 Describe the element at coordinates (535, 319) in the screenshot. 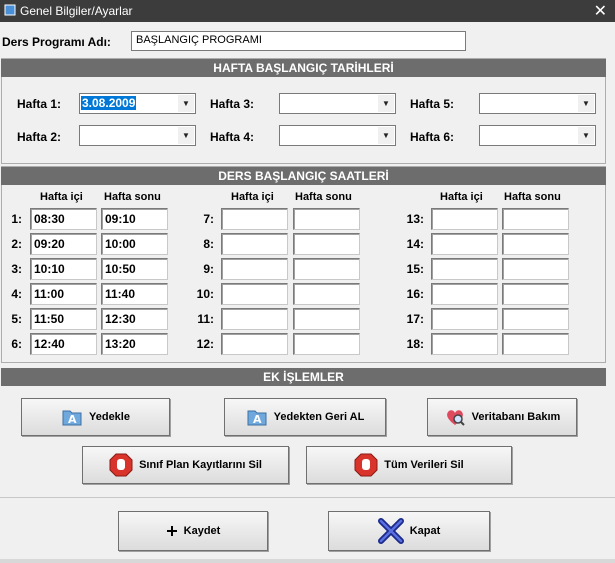

I see `lesson-17-weekend-input` at that location.